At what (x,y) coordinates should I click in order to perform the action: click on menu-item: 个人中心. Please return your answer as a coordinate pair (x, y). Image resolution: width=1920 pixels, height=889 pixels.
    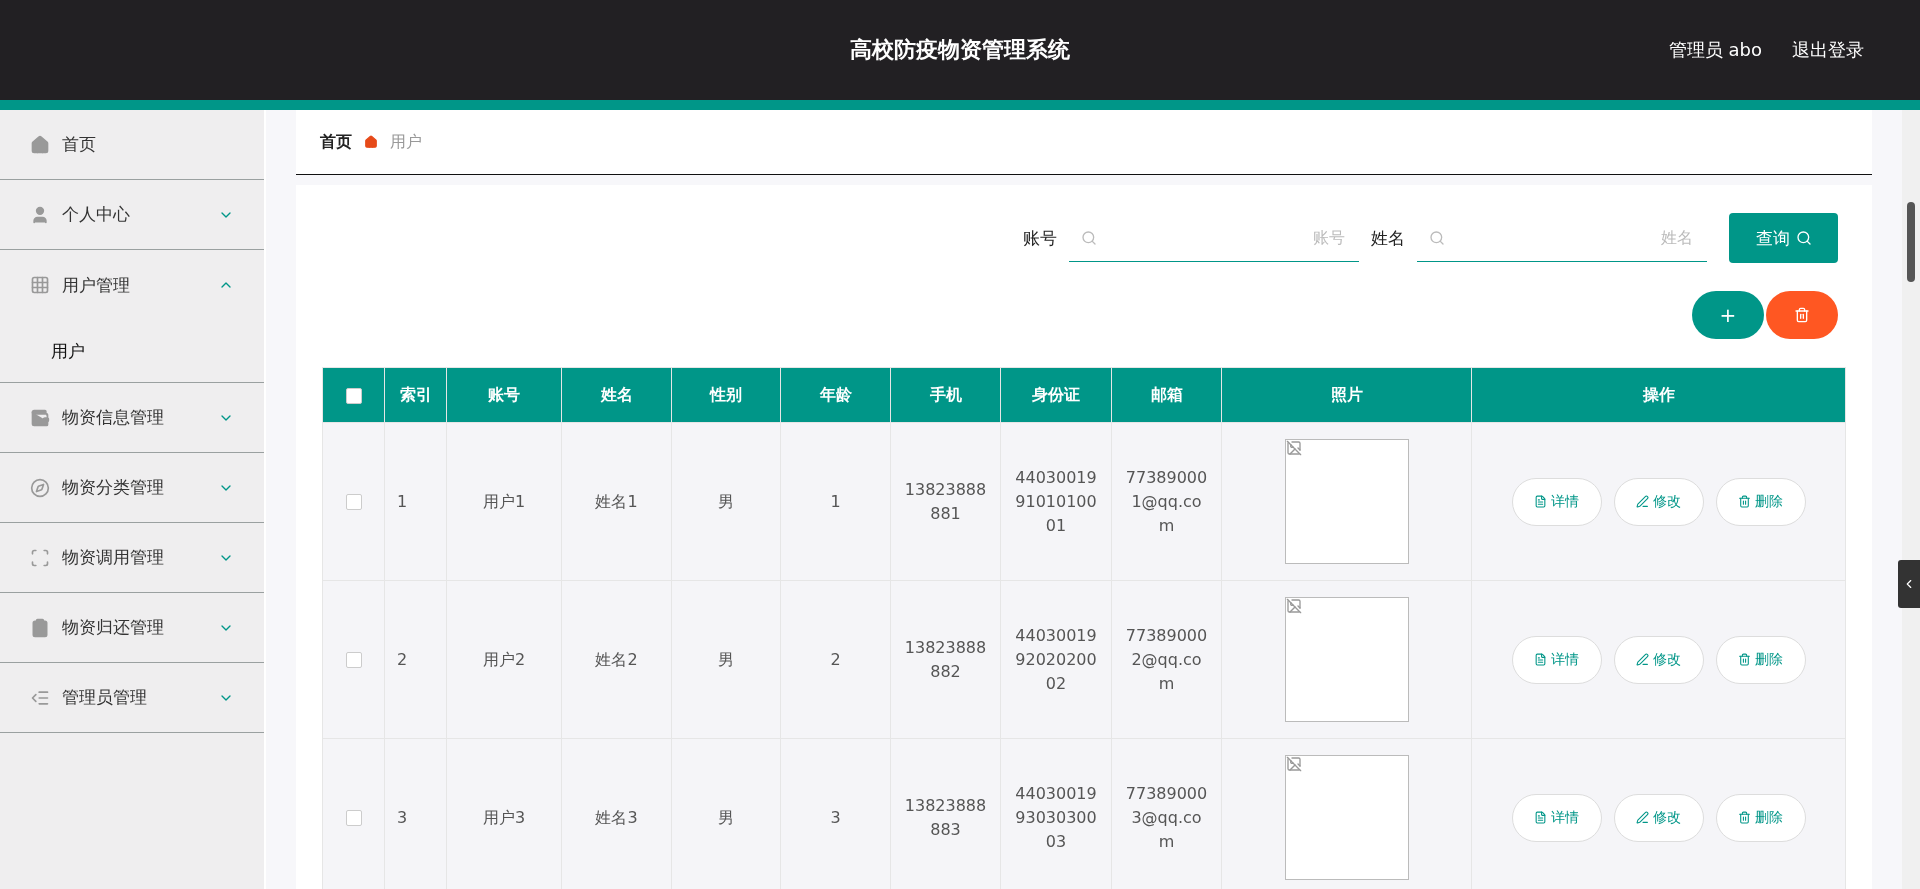
    Looking at the image, I should click on (132, 215).